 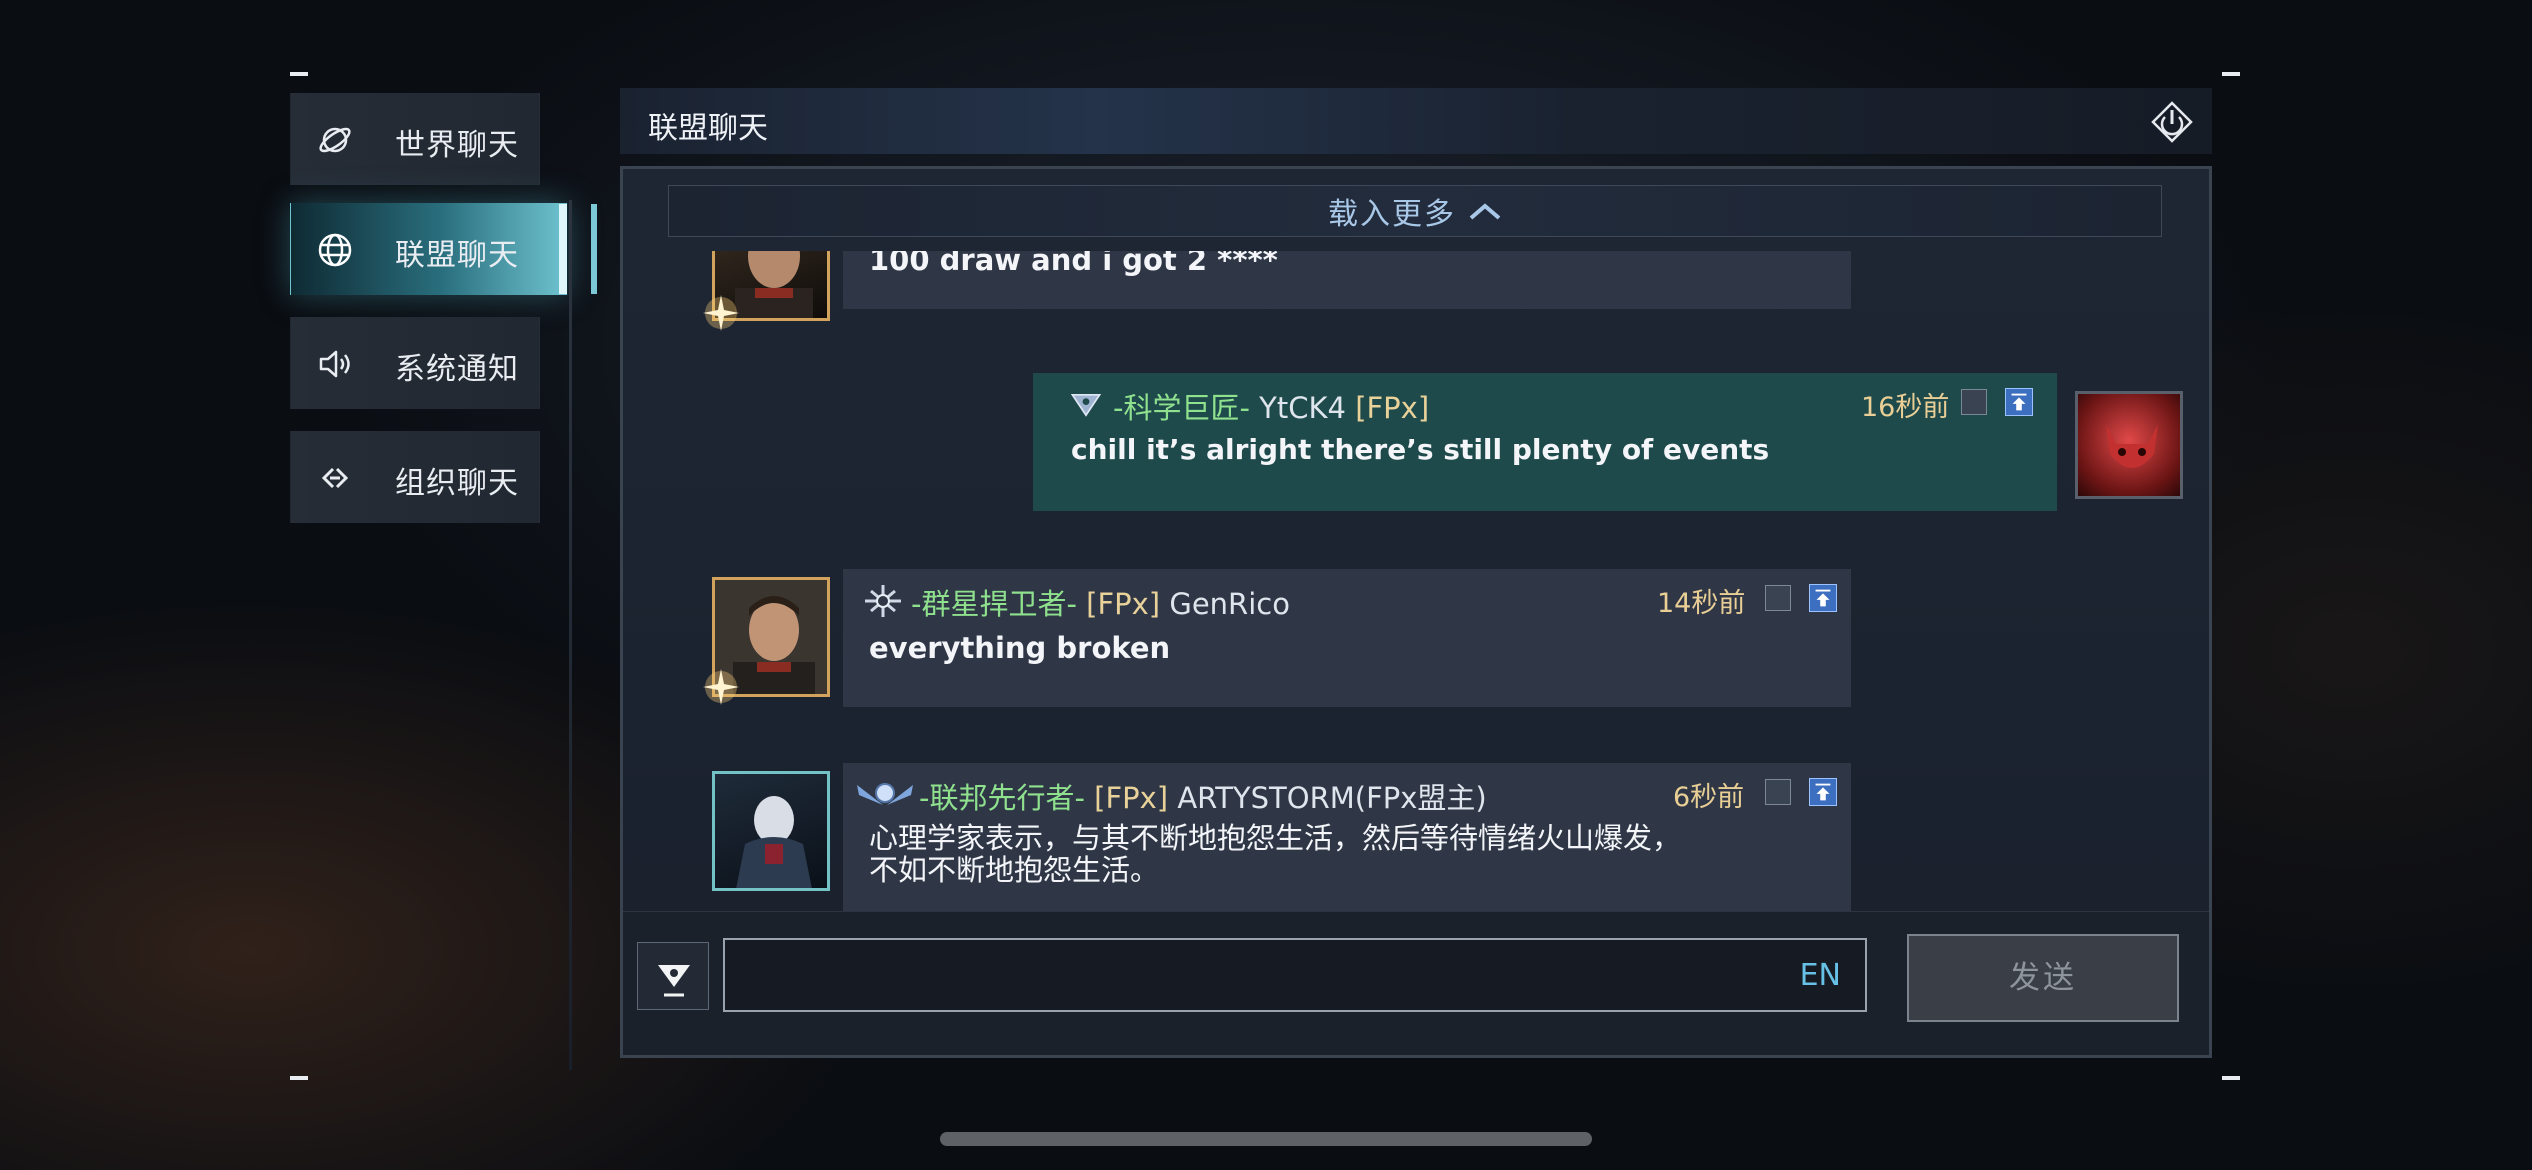 What do you see at coordinates (2043, 978) in the screenshot?
I see `send-button: 发送` at bounding box center [2043, 978].